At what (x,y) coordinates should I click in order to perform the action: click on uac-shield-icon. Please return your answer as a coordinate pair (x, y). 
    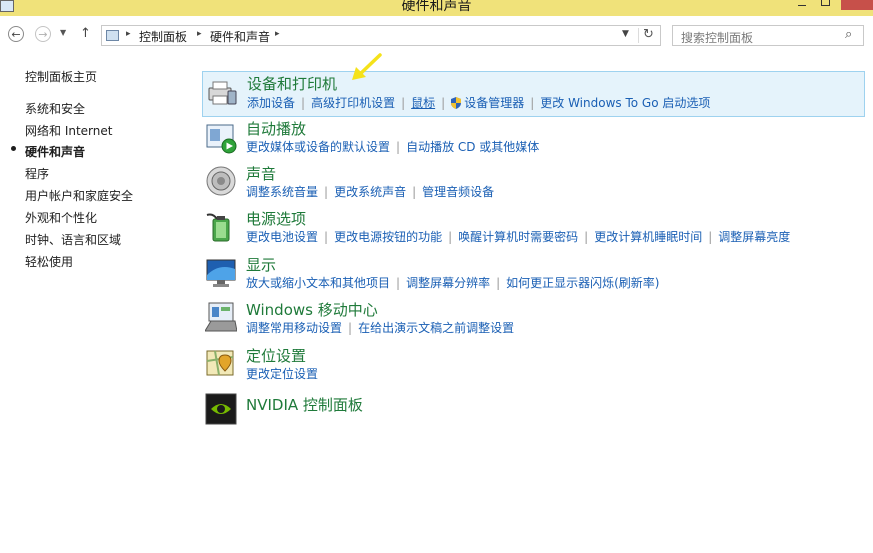
    Looking at the image, I should click on (456, 103).